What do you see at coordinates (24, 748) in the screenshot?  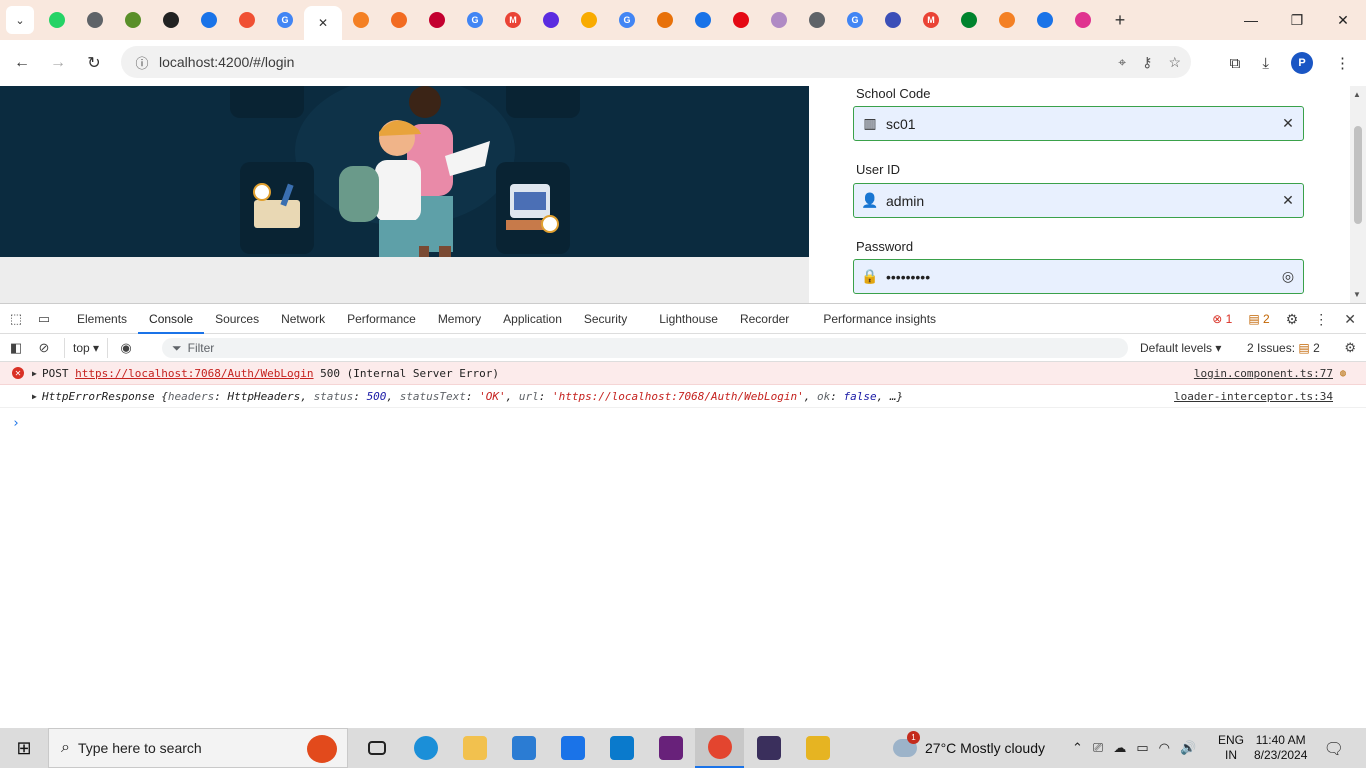 I see `start-button: ⊞` at bounding box center [24, 748].